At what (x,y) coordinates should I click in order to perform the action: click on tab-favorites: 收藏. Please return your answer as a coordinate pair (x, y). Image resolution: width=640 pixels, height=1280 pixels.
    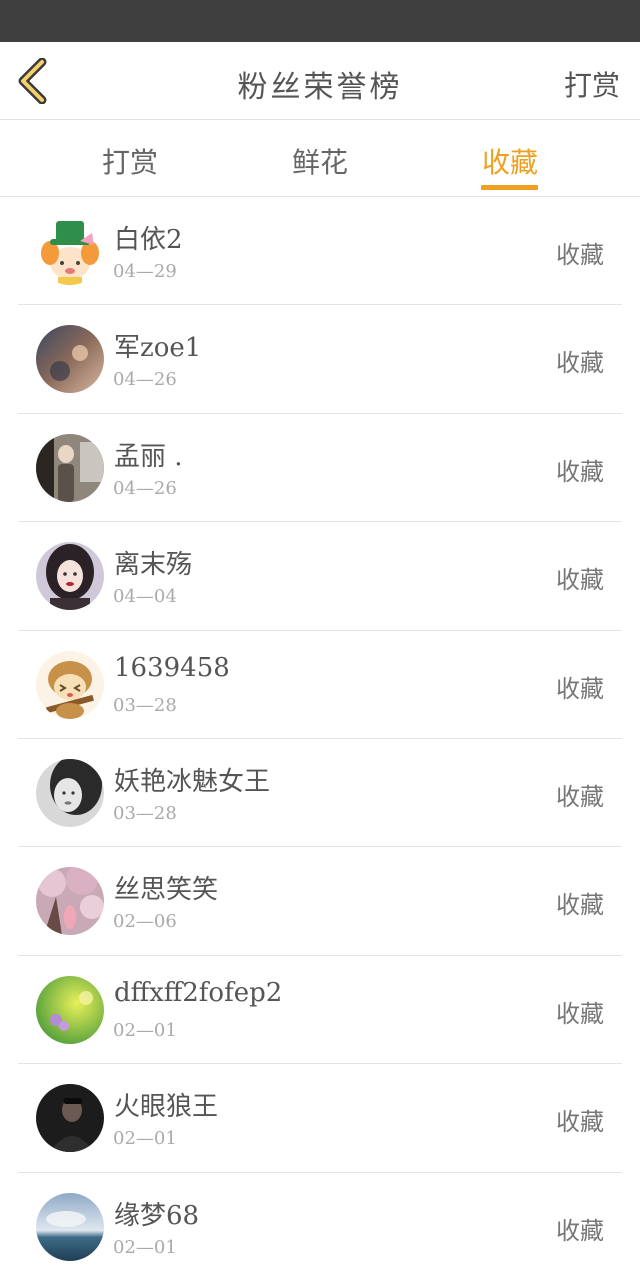
    Looking at the image, I should click on (510, 161).